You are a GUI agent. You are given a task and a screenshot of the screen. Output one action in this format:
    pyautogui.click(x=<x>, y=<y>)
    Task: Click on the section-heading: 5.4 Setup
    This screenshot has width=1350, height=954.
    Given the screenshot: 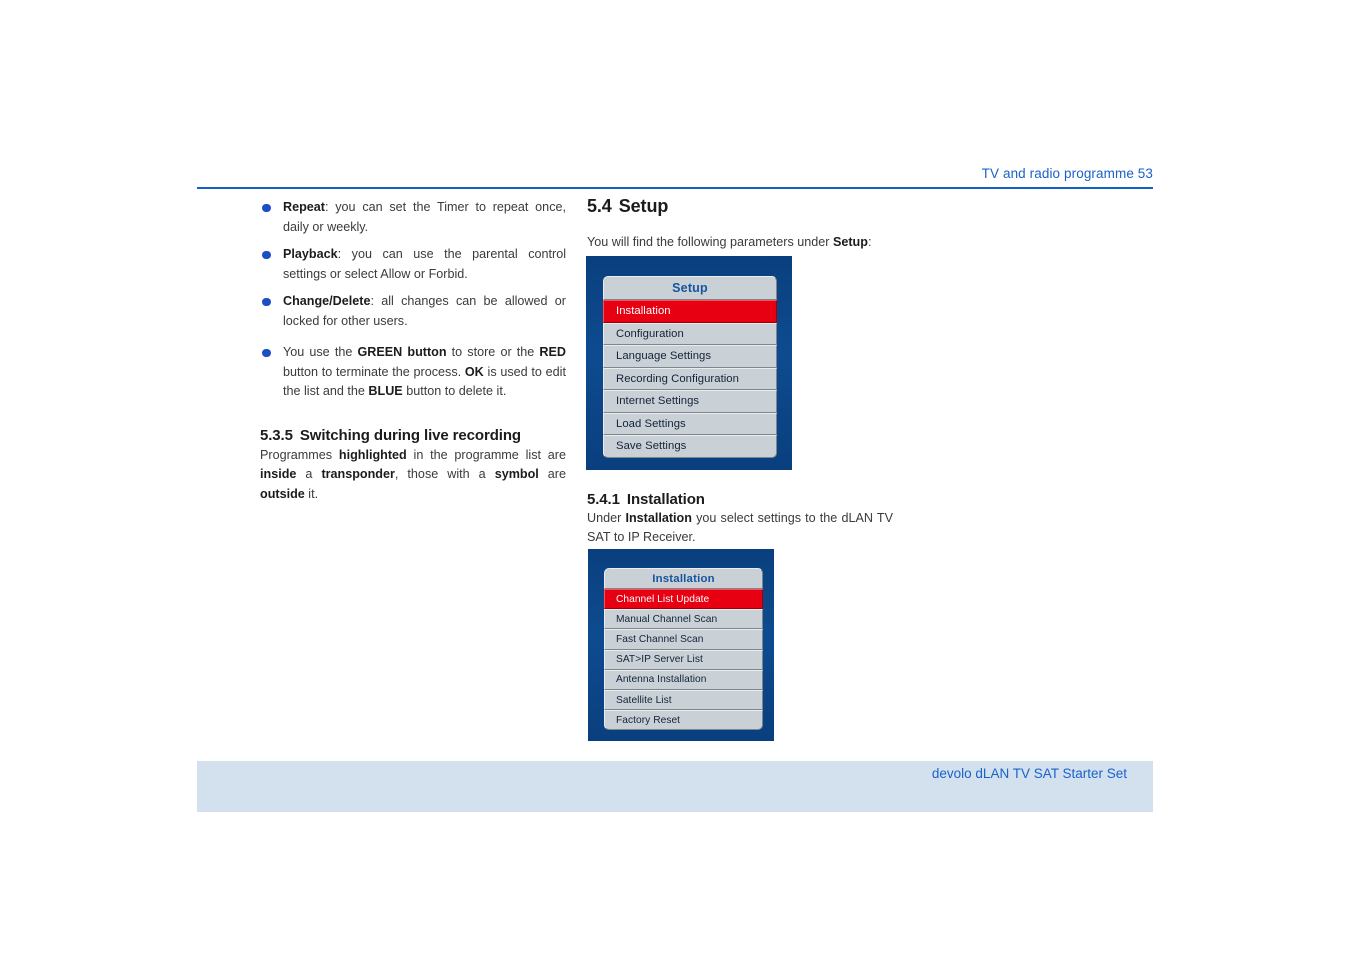 What is the action you would take?
    pyautogui.click(x=740, y=206)
    